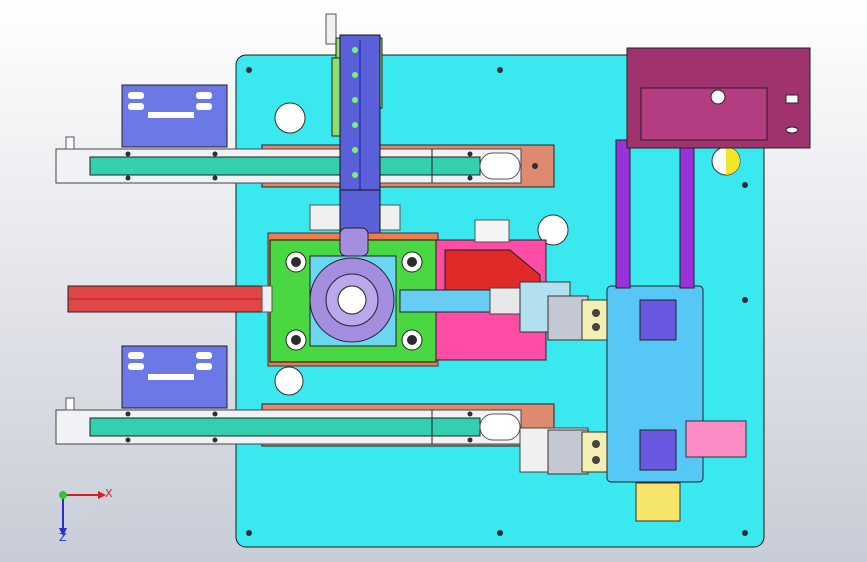  Describe the element at coordinates (63, 537) in the screenshot. I see `z-axis-label: Z` at that location.